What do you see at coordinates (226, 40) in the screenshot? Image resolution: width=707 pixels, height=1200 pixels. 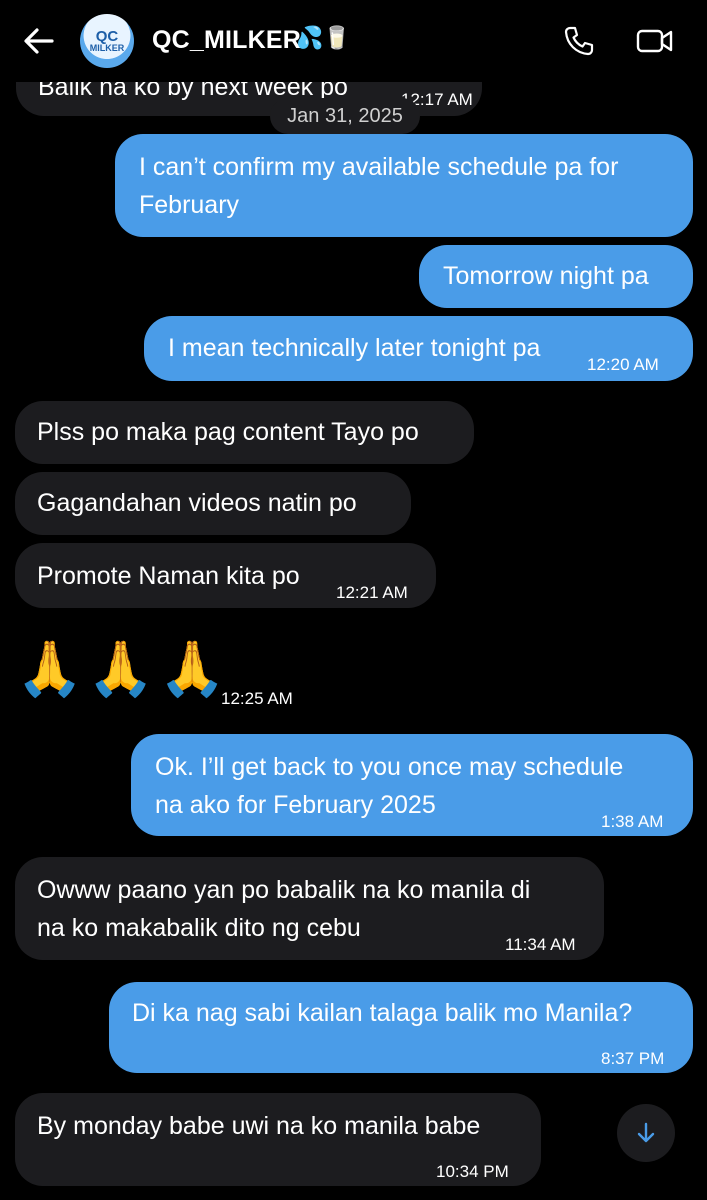 I see `contact-name: QC_MILKER` at bounding box center [226, 40].